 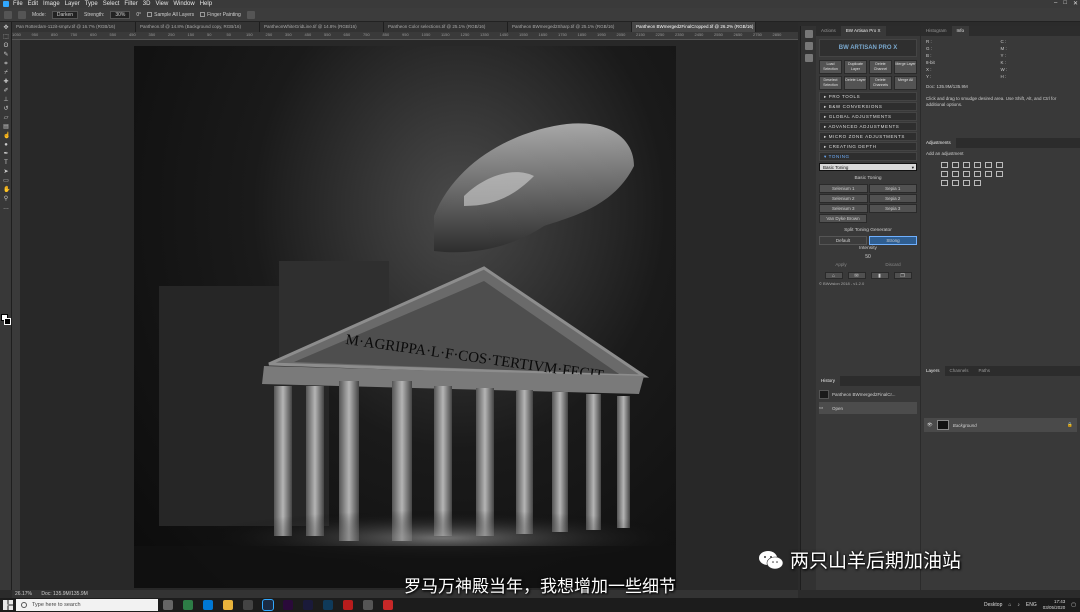 I want to click on selenium-1-button: Selenium 1, so click(x=843, y=188).